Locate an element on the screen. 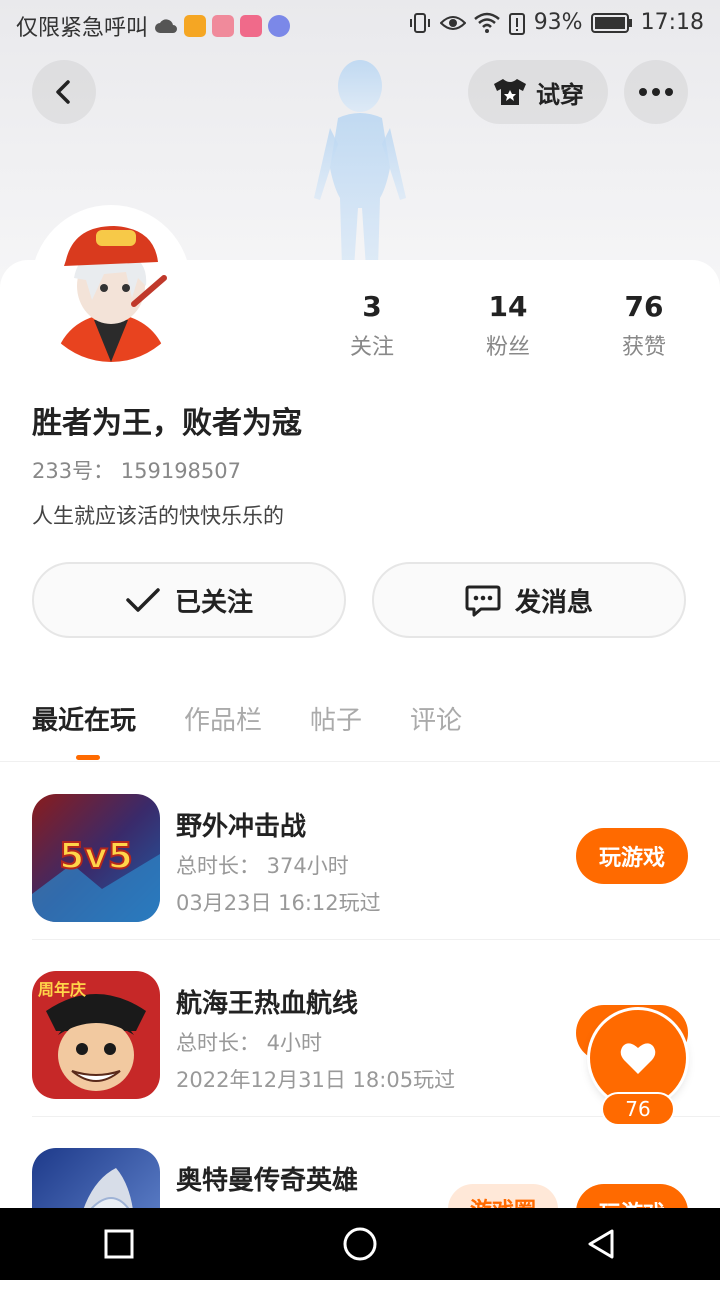 This screenshot has width=720, height=1294. avatar-hologram-figure is located at coordinates (360, 164).